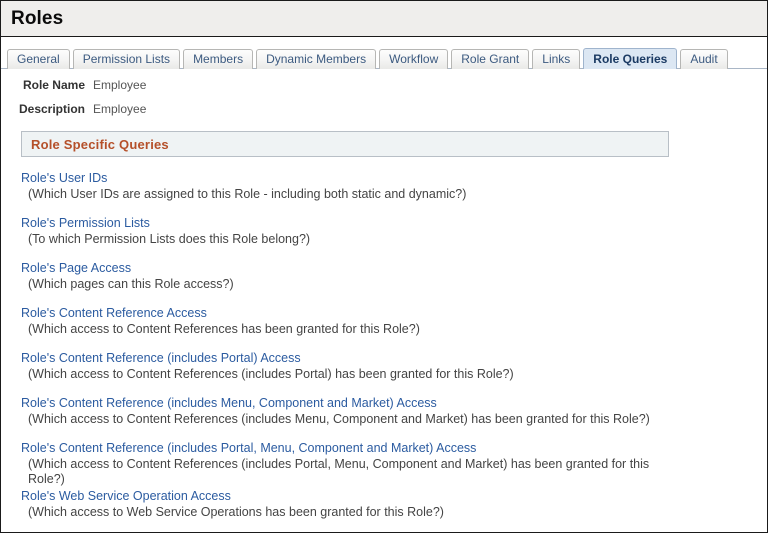 This screenshot has height=533, width=768. What do you see at coordinates (64, 178) in the screenshot?
I see `query-link: Role's User IDs` at bounding box center [64, 178].